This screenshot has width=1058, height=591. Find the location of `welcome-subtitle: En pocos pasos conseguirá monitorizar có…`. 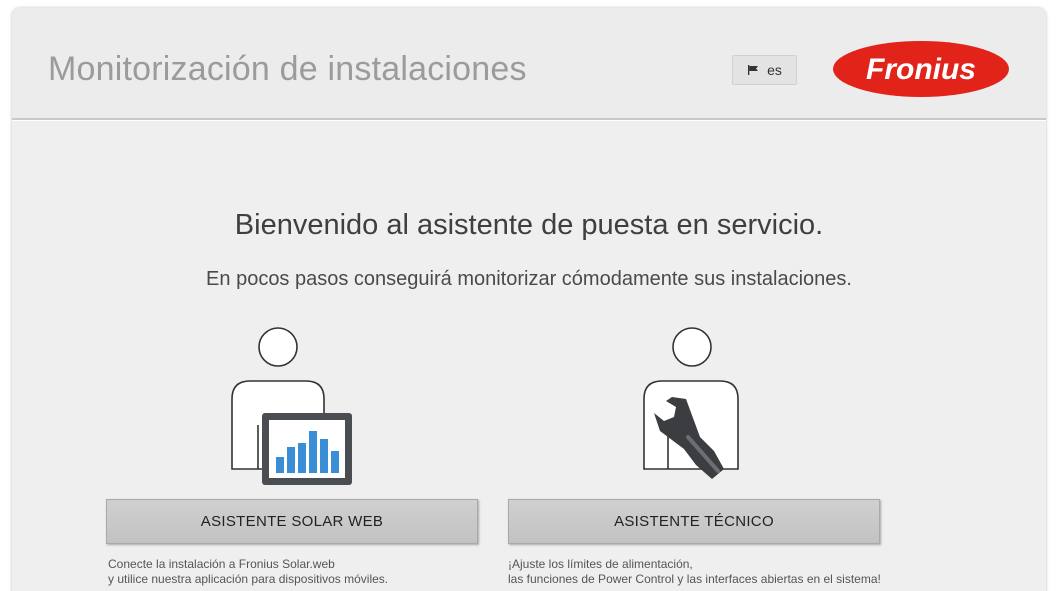

welcome-subtitle: En pocos pasos conseguirá monitorizar có… is located at coordinates (529, 279).